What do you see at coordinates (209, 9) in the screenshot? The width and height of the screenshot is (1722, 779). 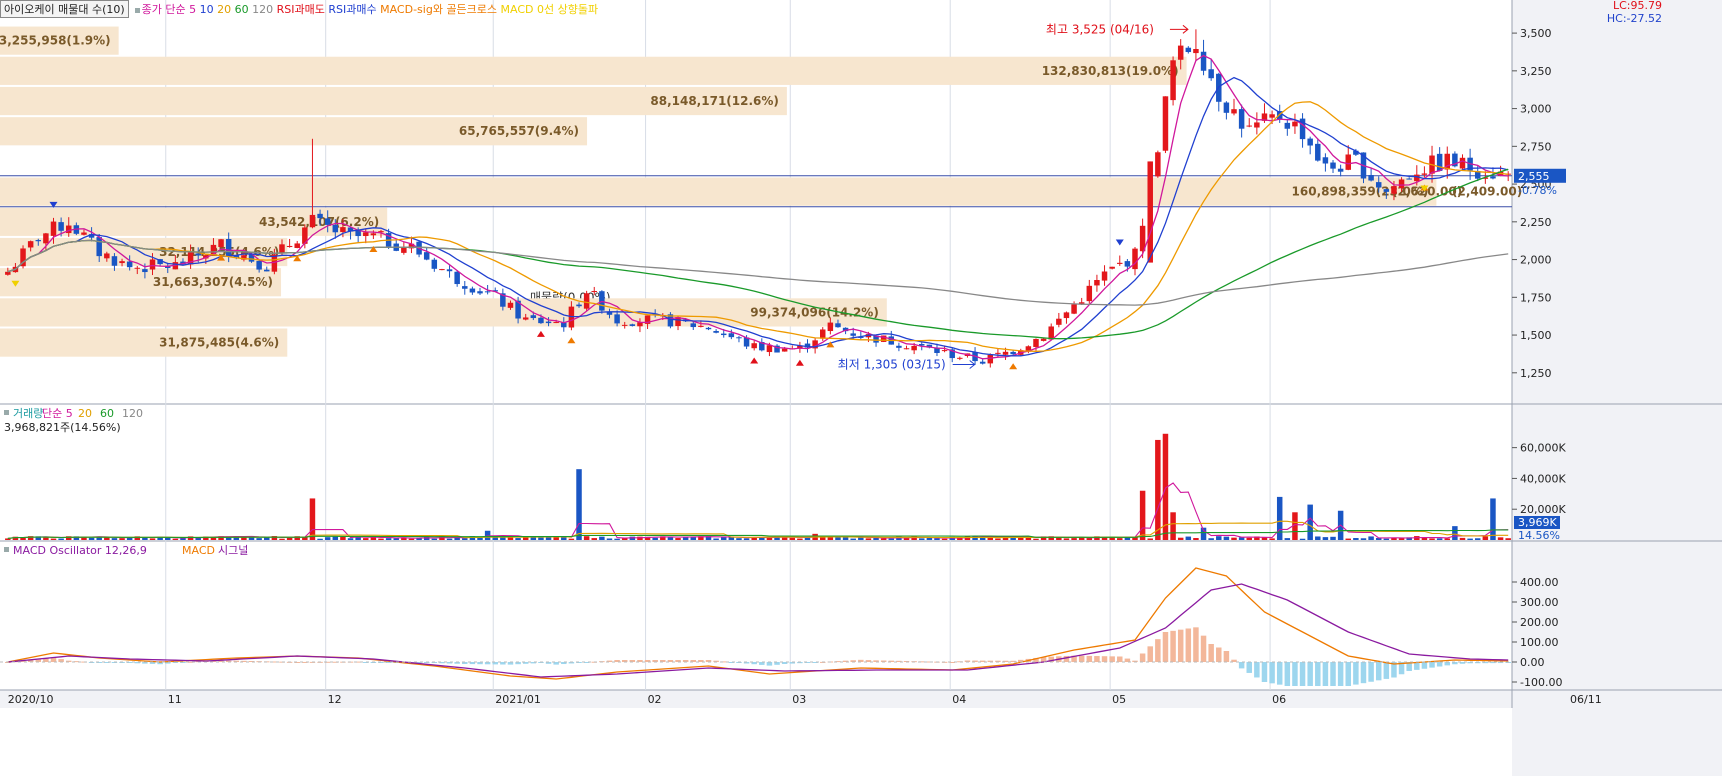 I see `legend-item: 10` at bounding box center [209, 9].